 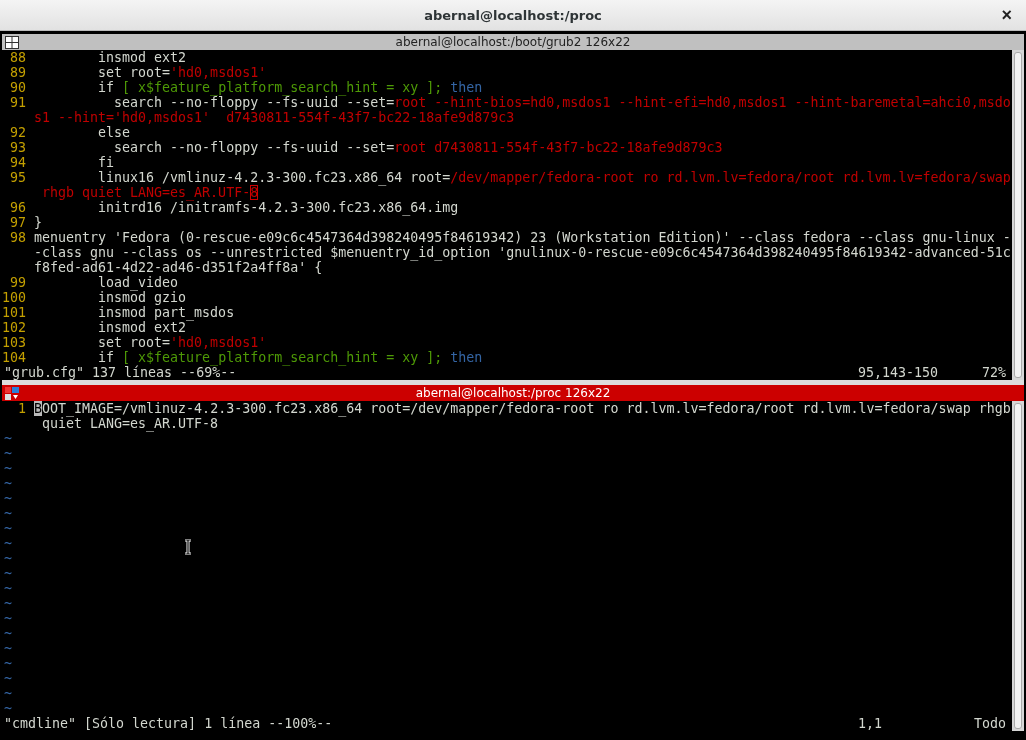 What do you see at coordinates (106, 162) in the screenshot?
I see `code-line: fi` at bounding box center [106, 162].